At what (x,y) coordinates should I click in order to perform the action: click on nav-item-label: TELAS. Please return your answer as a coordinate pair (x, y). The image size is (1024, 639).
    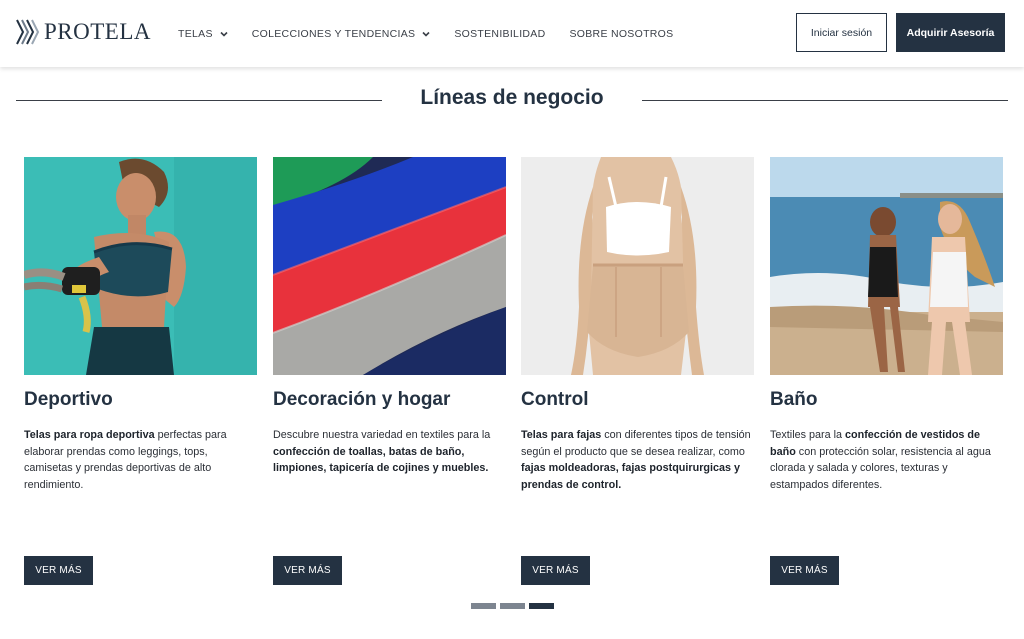
    Looking at the image, I should click on (195, 33).